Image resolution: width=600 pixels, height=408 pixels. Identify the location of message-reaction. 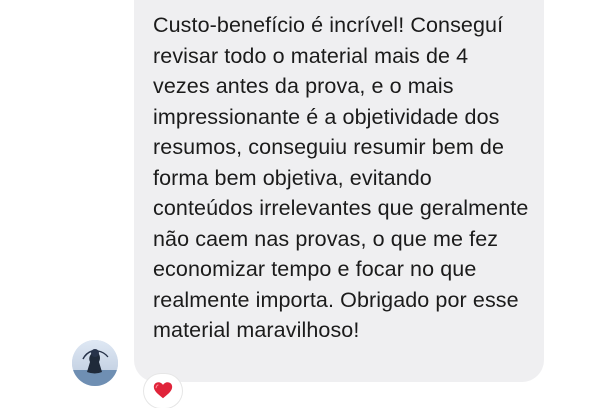
(163, 391).